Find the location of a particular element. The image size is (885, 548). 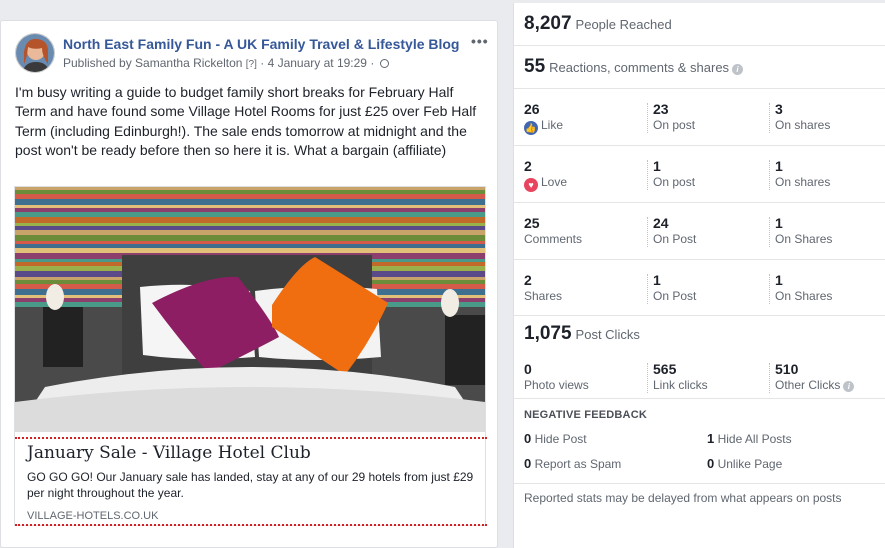

post-clicks-label: Post Clicks is located at coordinates (607, 334).